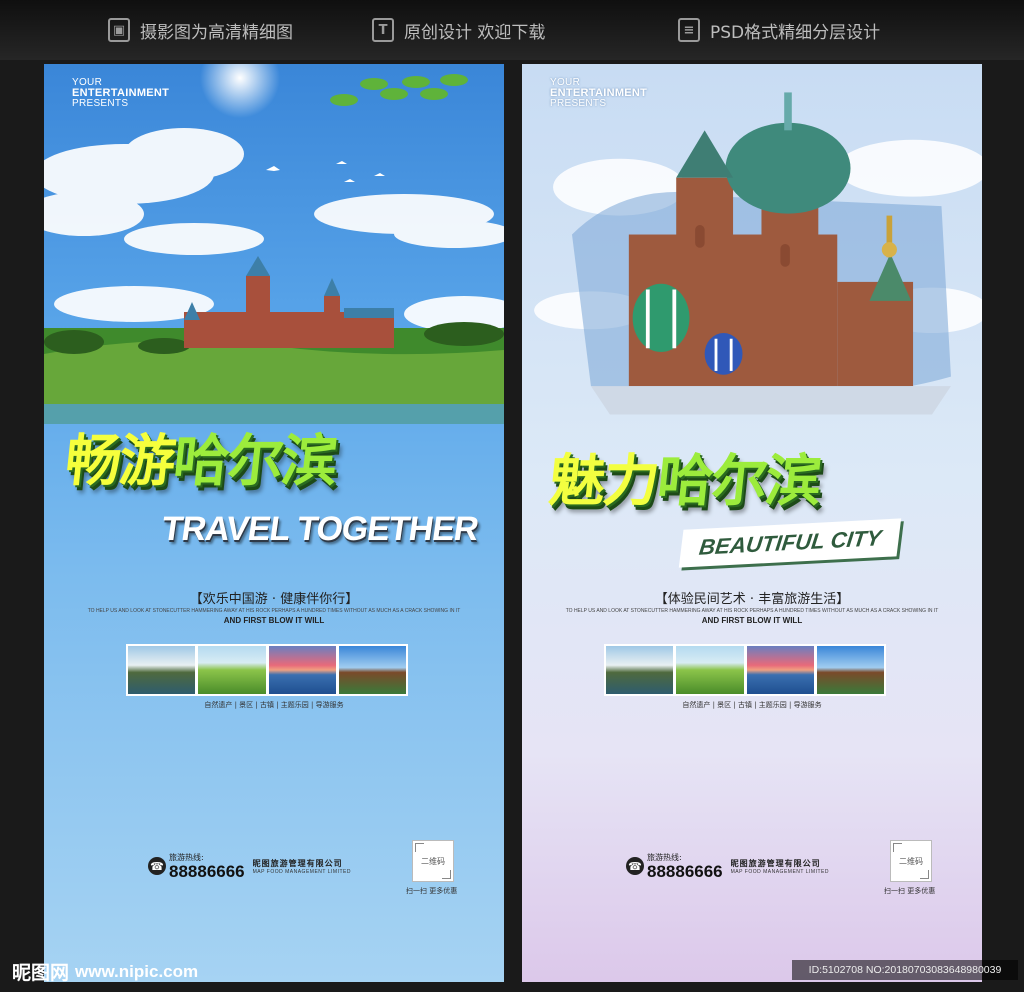 Image resolution: width=1024 pixels, height=992 pixels. Describe the element at coordinates (689, 30) in the screenshot. I see `layers-icon: ≡` at that location.